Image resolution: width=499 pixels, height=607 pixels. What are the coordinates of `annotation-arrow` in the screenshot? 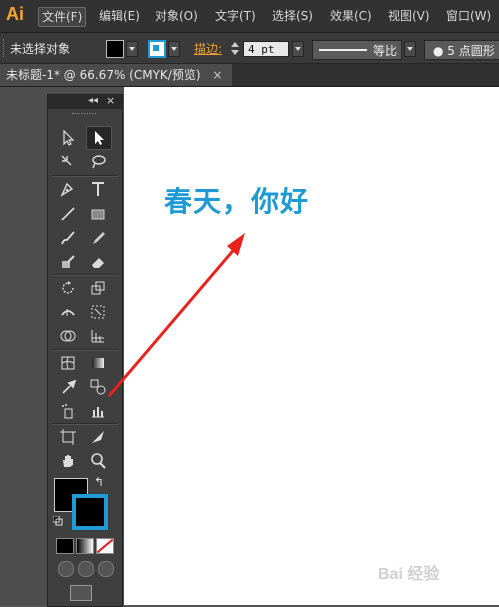 It's located at (176, 315).